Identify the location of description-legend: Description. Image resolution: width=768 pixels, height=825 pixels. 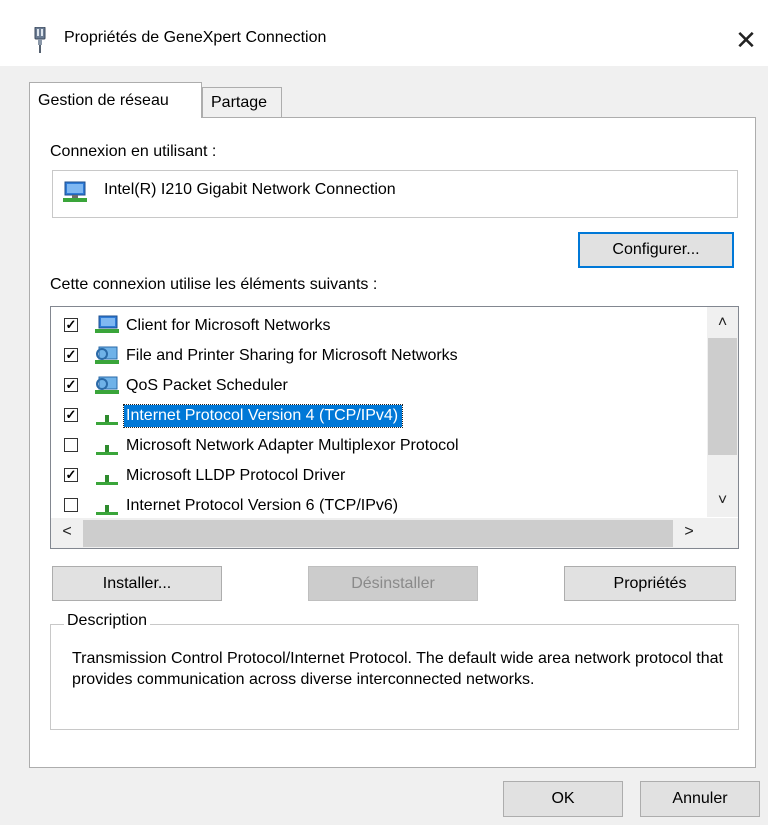
(107, 621).